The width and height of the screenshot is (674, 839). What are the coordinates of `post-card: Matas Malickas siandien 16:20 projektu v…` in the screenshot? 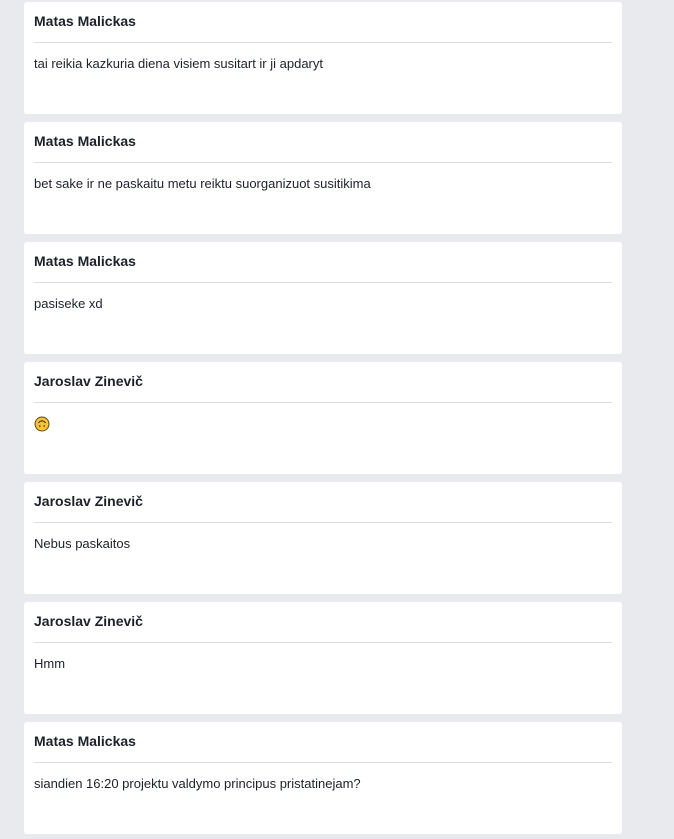 It's located at (323, 778).